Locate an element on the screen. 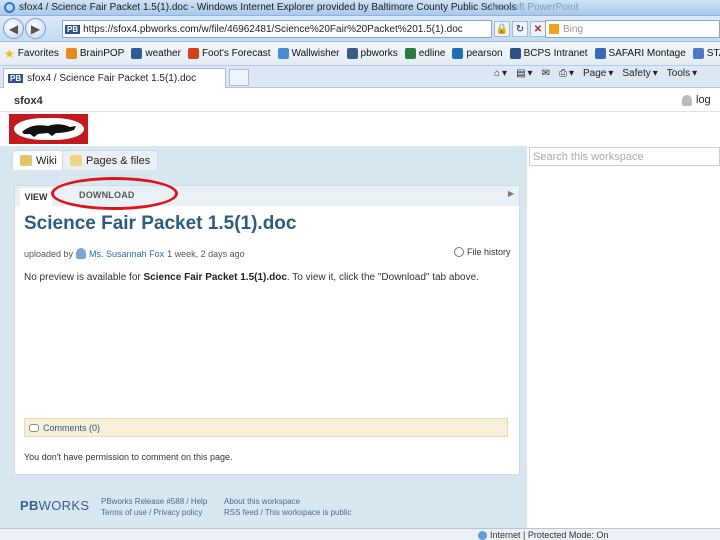  brand-bold: PB is located at coordinates (29, 505).